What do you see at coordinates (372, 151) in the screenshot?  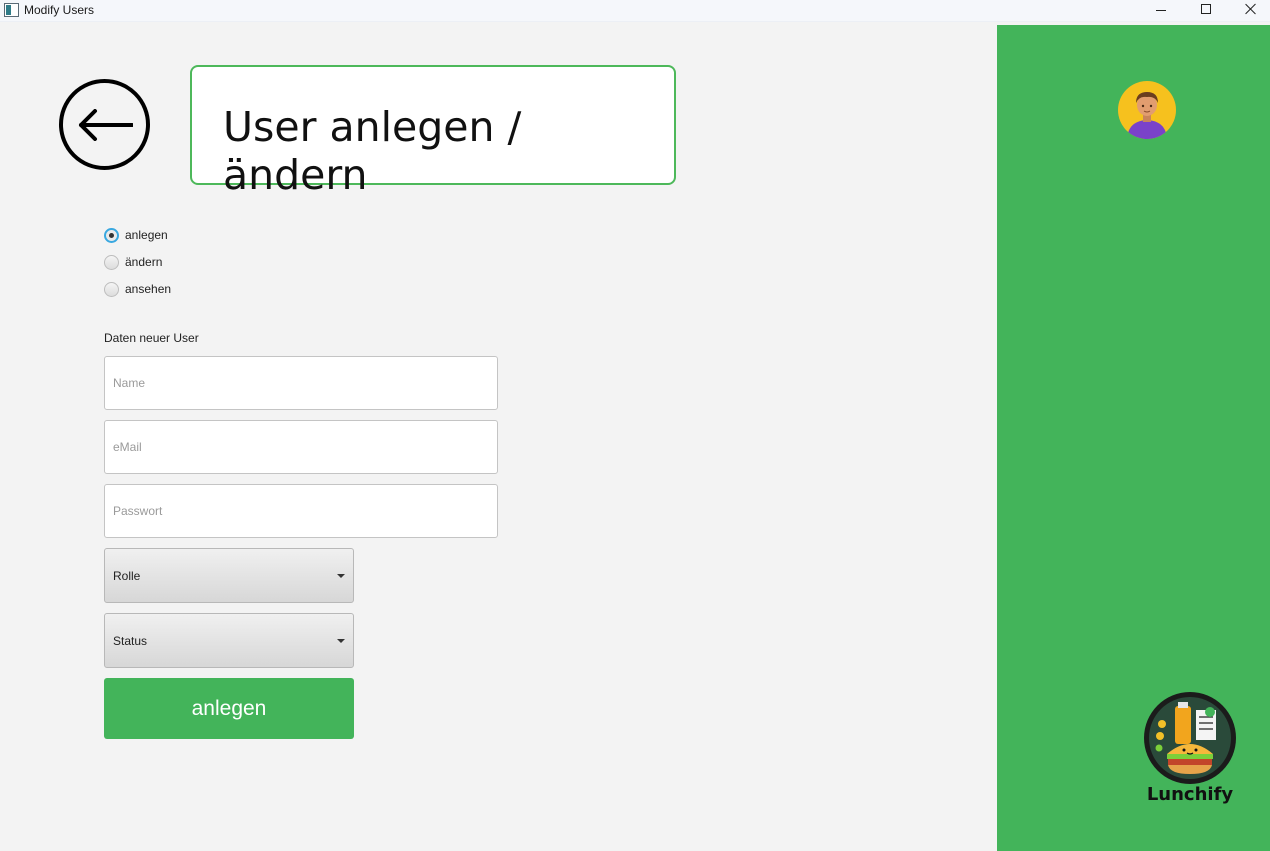 I see `page-title: User anlegen / ändern` at bounding box center [372, 151].